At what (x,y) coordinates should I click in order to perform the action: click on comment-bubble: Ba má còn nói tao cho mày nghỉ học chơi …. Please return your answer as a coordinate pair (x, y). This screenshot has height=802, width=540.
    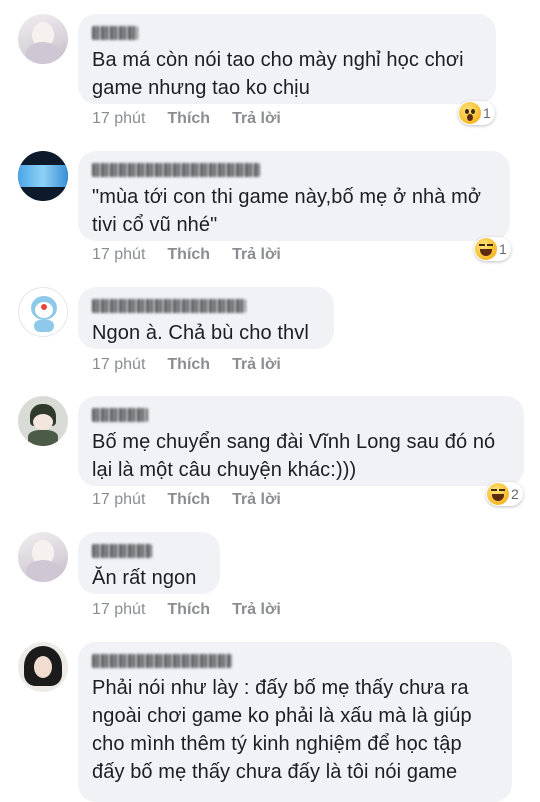
    Looking at the image, I should click on (287, 59).